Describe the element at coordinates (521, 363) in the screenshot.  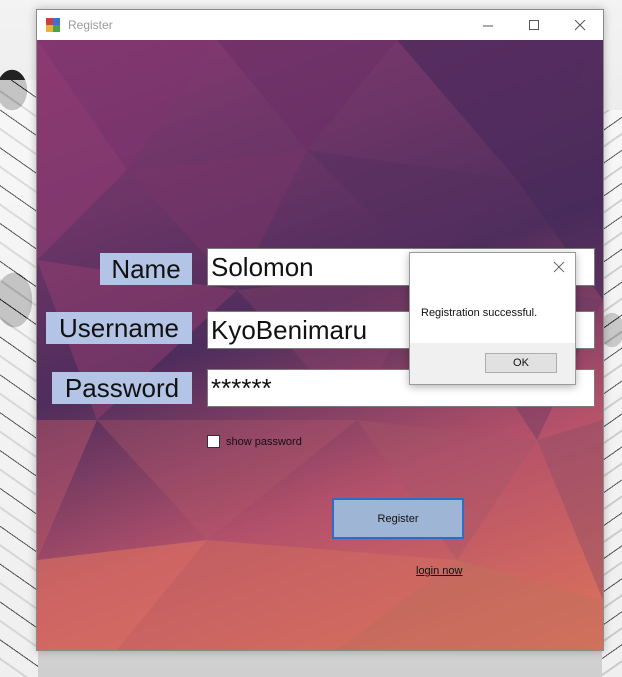
I see `ok-button: OK` at that location.